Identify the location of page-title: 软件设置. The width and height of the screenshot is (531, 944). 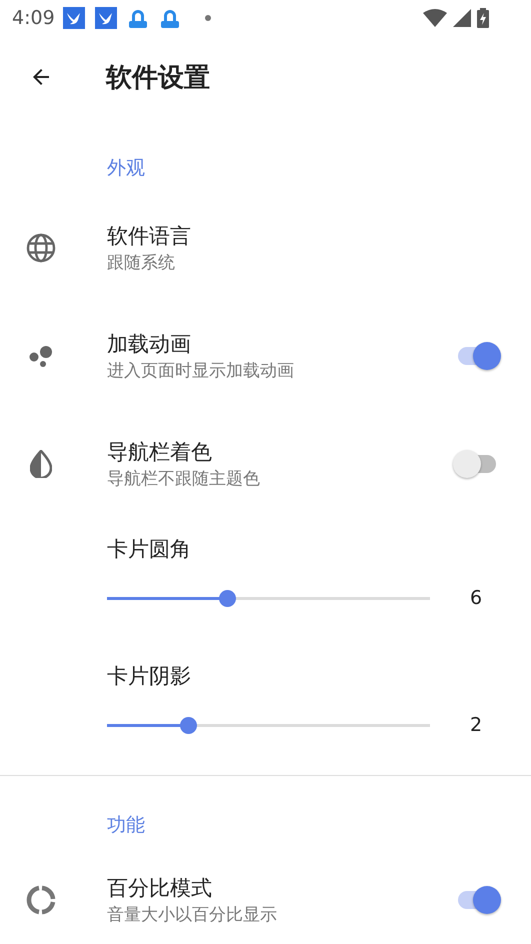
(158, 78).